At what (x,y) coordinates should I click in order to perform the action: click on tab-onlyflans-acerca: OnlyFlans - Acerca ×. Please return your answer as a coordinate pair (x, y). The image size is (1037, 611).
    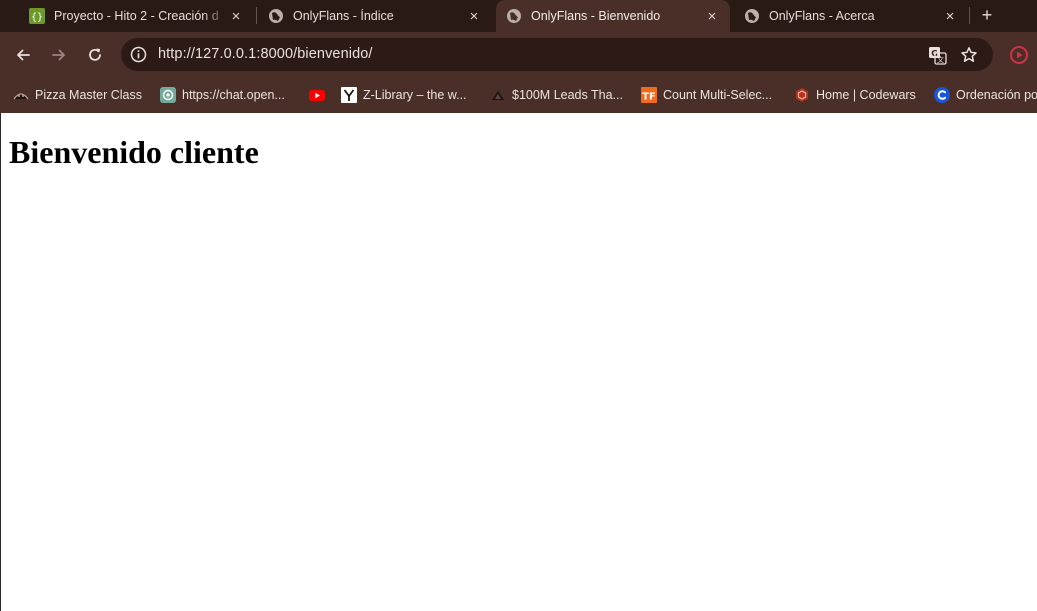
    Looking at the image, I should click on (851, 16).